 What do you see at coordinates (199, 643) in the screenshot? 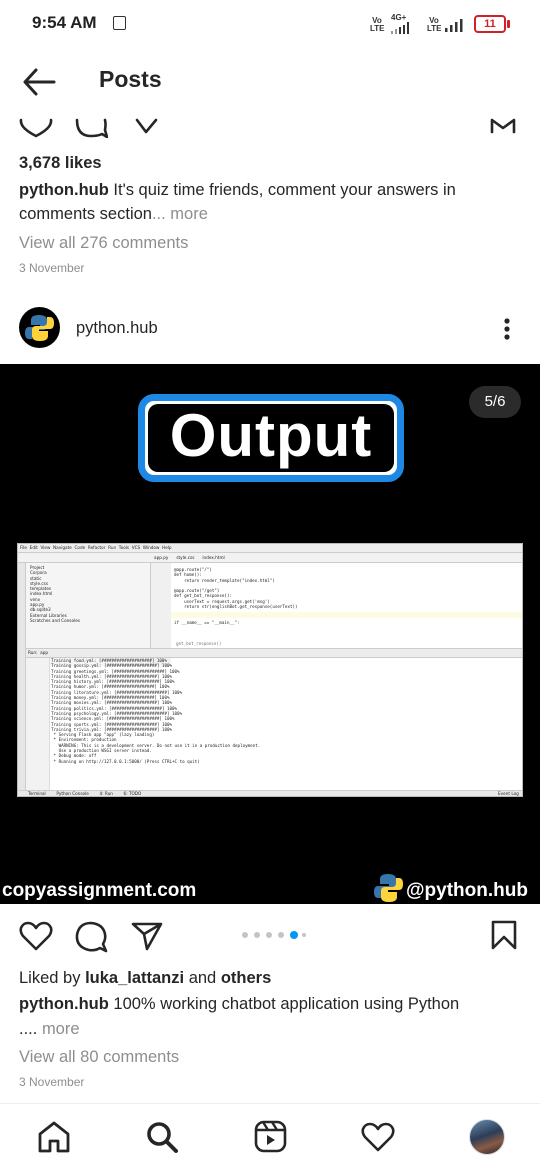
I see `ide-breadcrumb: get_bot_response()` at bounding box center [199, 643].